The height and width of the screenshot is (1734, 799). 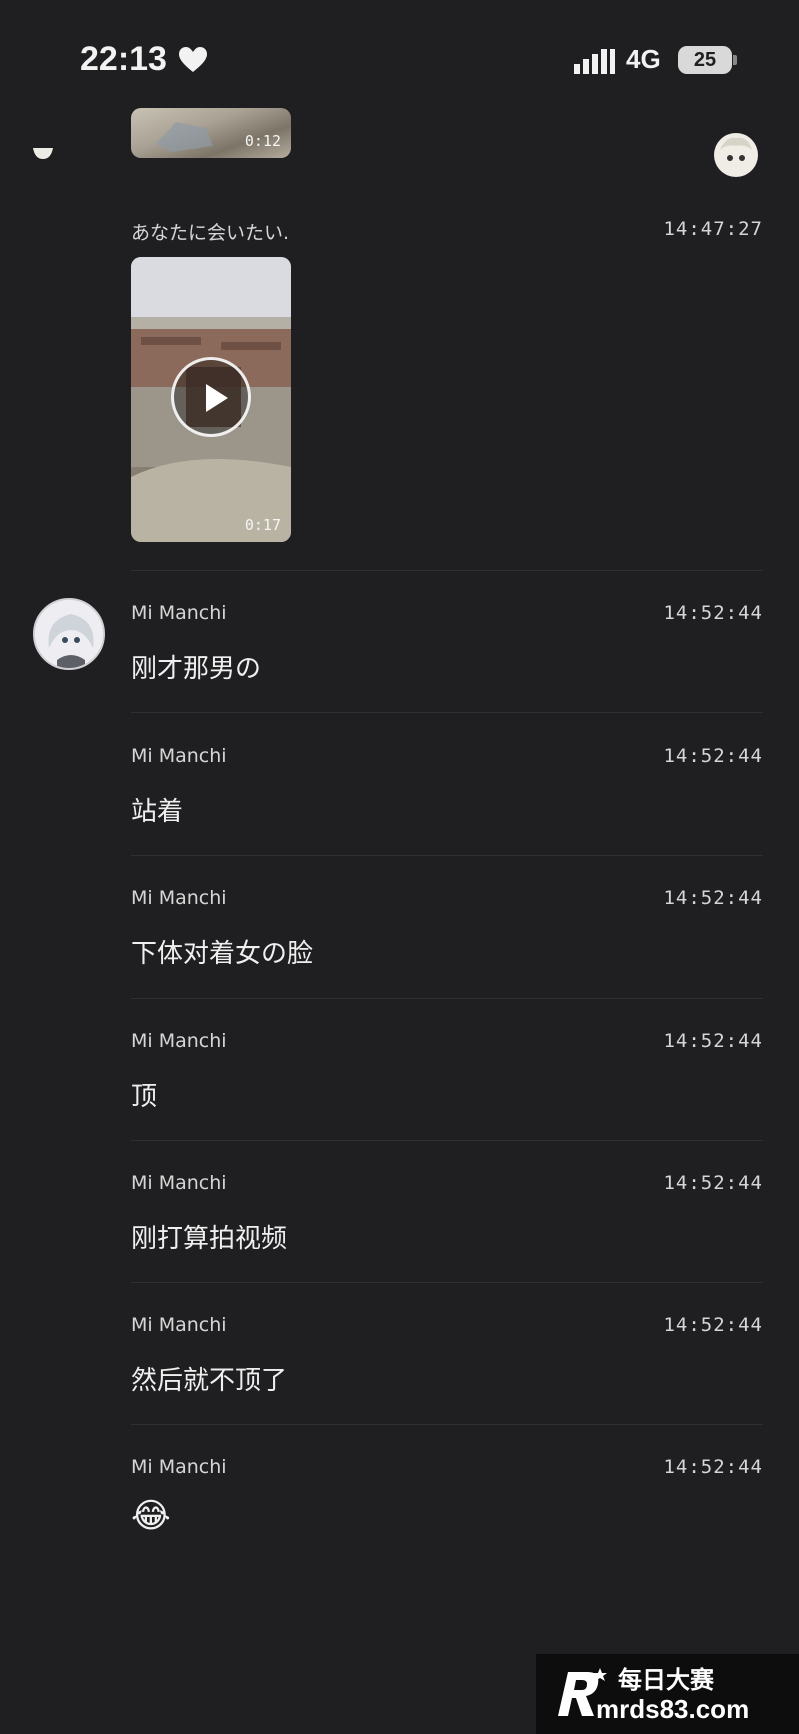 What do you see at coordinates (209, 1236) in the screenshot?
I see `message-text: 刚打算拍视频` at bounding box center [209, 1236].